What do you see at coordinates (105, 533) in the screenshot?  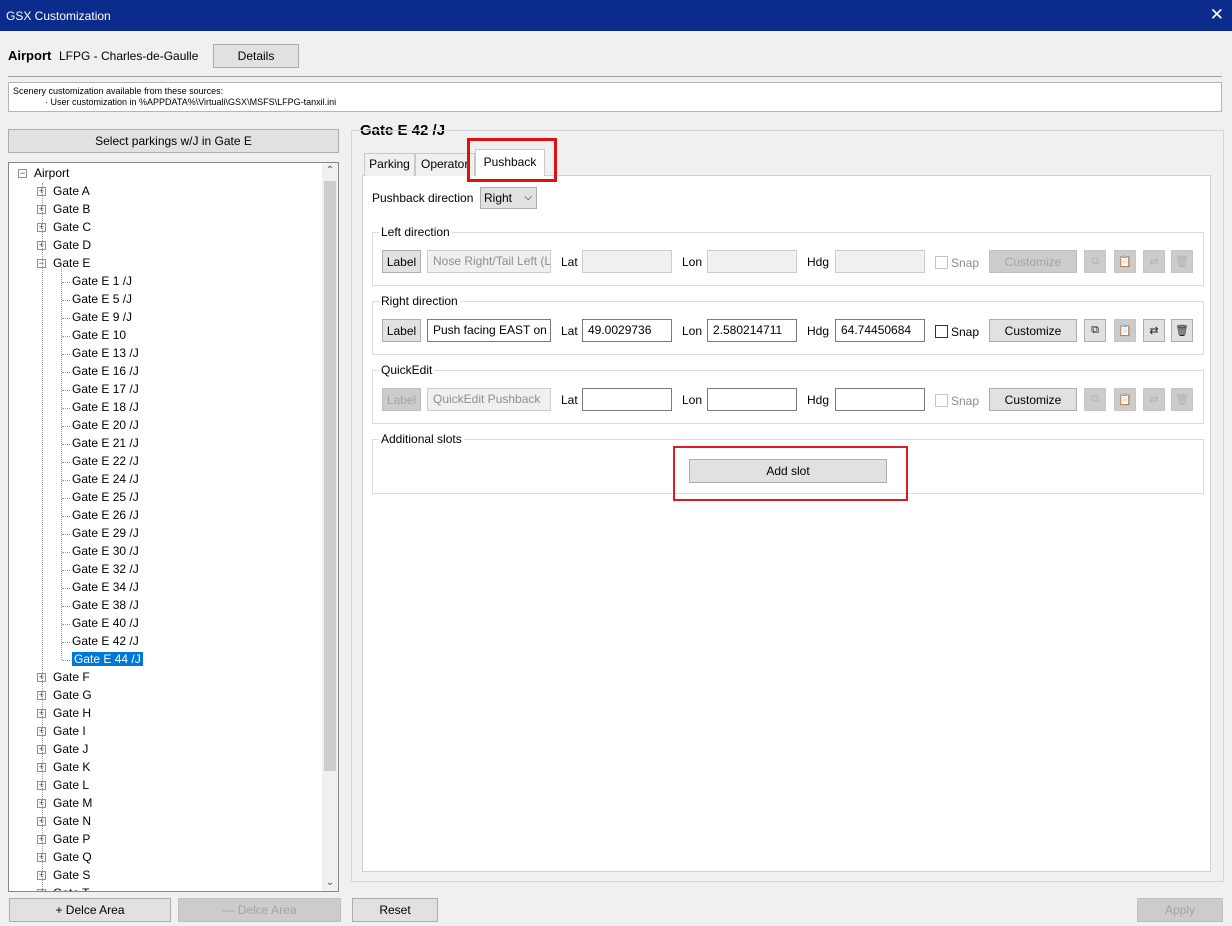 I see `tree-item-parking: Gate E 29 /J` at bounding box center [105, 533].